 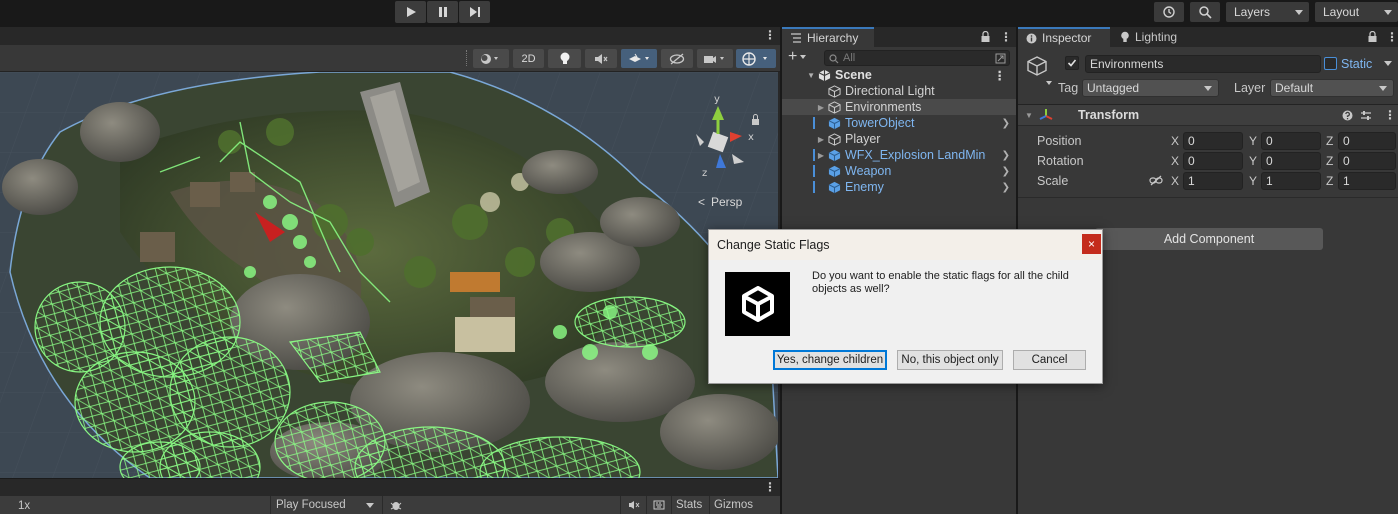 I want to click on bug-button, so click(x=395, y=505).